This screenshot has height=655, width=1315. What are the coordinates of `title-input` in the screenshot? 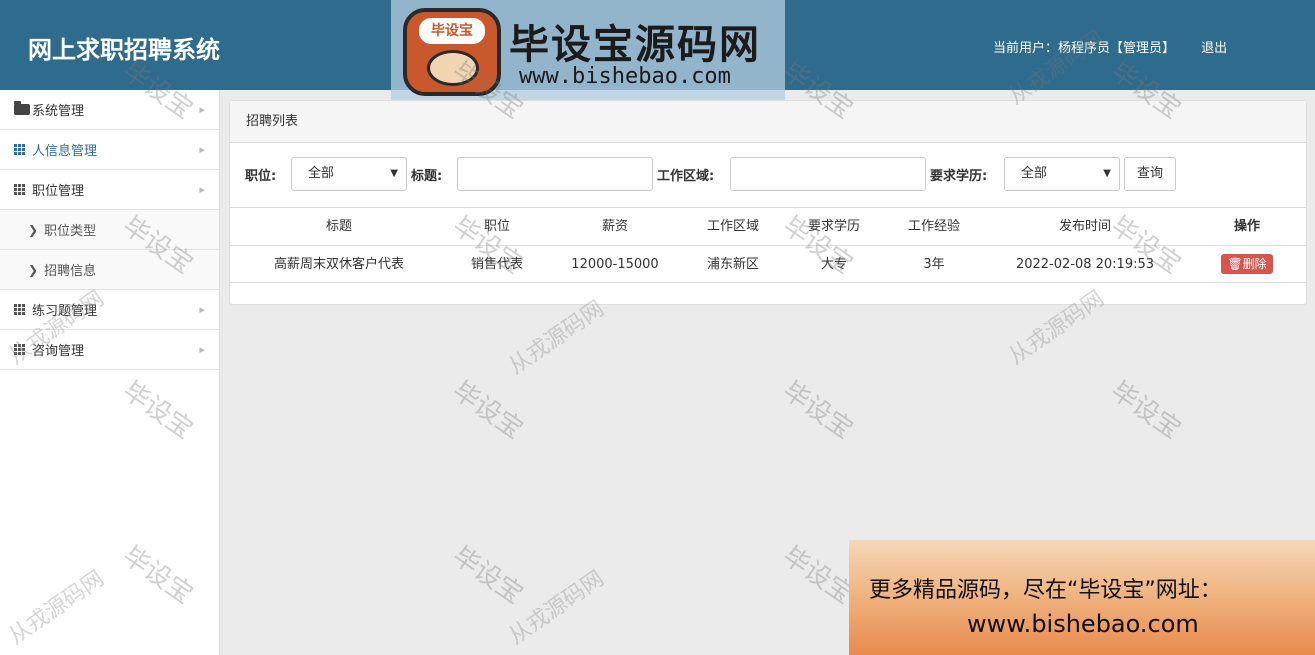 It's located at (555, 174).